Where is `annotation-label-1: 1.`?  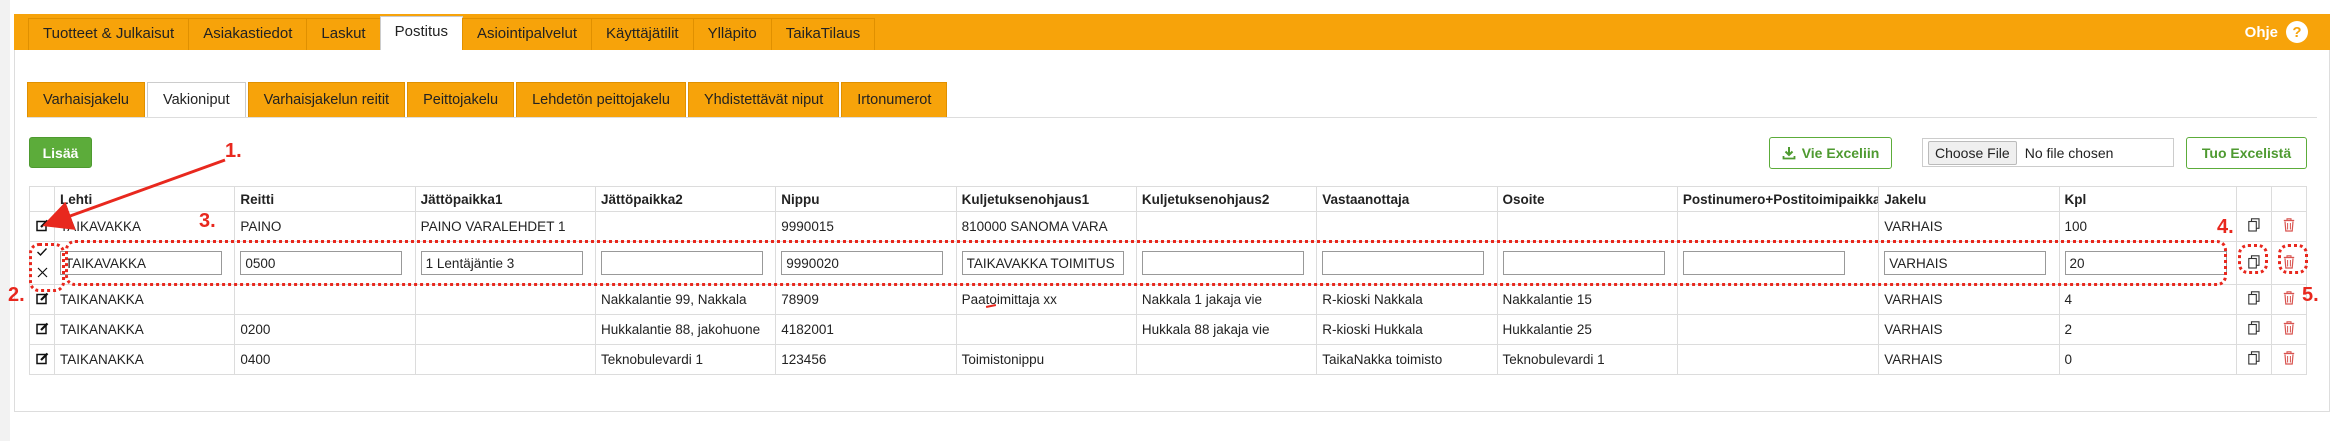
annotation-label-1: 1. is located at coordinates (233, 151).